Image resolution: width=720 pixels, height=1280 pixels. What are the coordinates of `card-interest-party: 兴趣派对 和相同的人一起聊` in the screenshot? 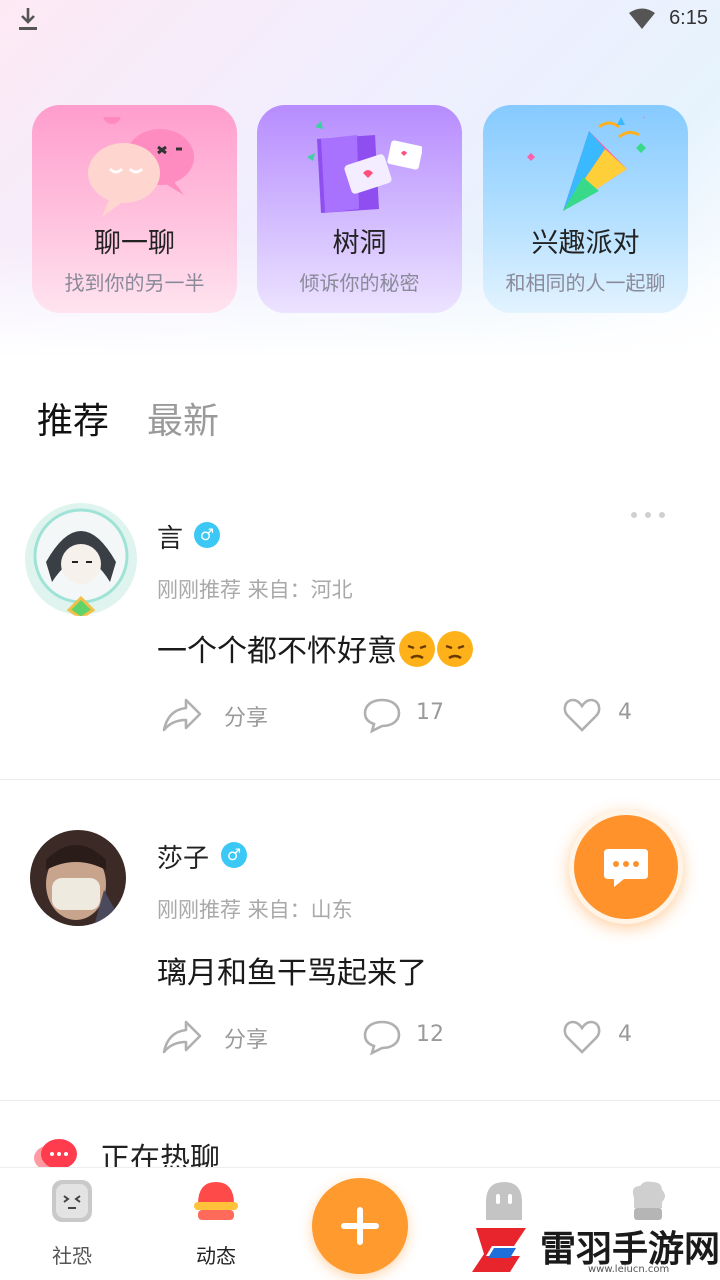 It's located at (585, 209).